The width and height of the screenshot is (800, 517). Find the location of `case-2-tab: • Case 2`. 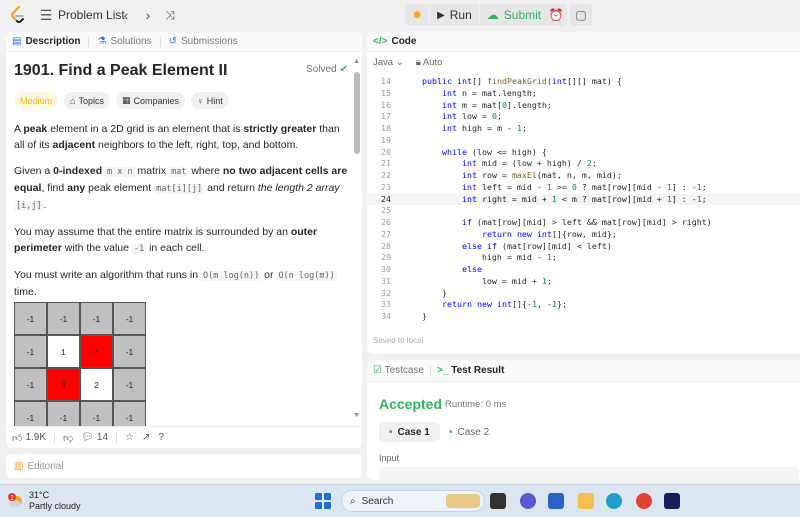

case-2-tab: • Case 2 is located at coordinates (469, 432).